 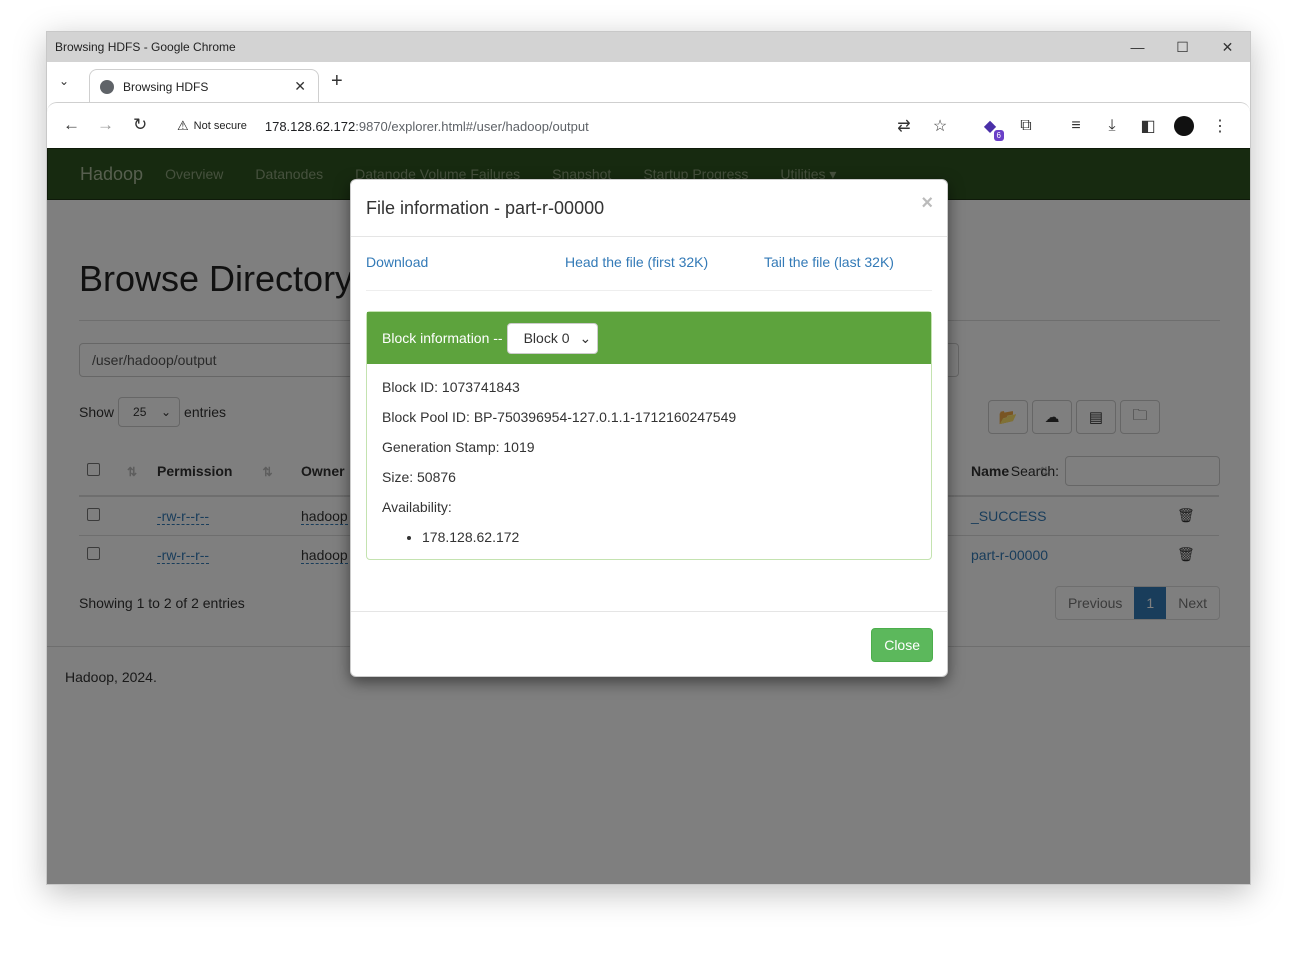 What do you see at coordinates (669, 537) in the screenshot?
I see `availability-host: 178.128.62.172` at bounding box center [669, 537].